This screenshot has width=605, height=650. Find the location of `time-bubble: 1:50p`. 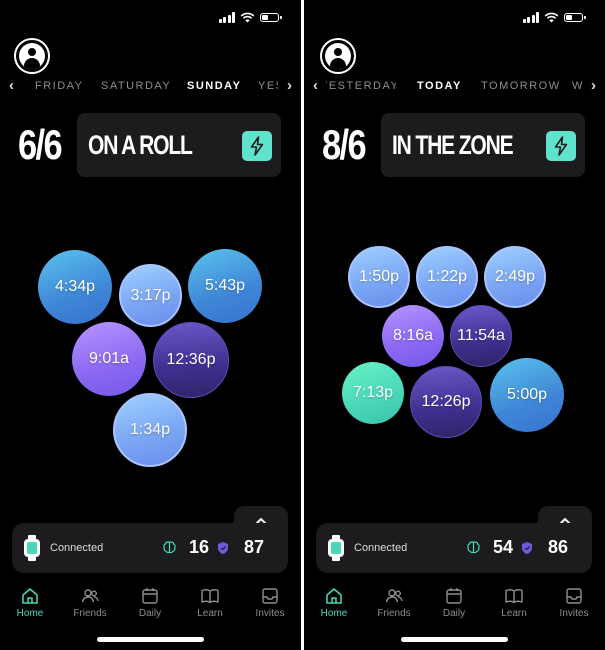

time-bubble: 1:50p is located at coordinates (379, 277).